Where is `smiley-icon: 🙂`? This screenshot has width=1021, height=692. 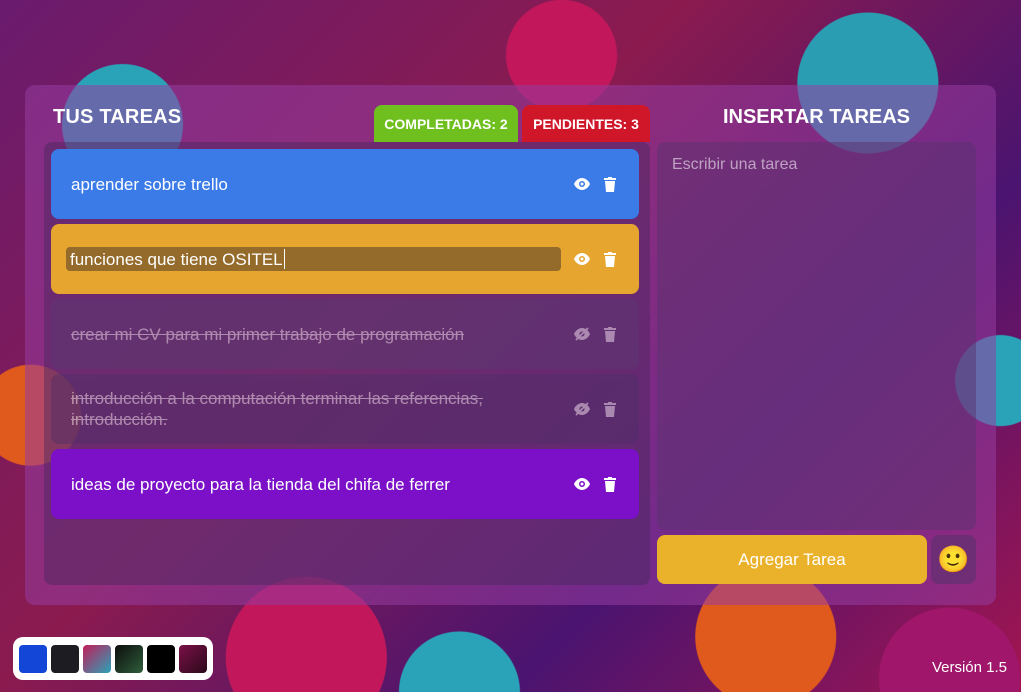
smiley-icon: 🙂 is located at coordinates (953, 559).